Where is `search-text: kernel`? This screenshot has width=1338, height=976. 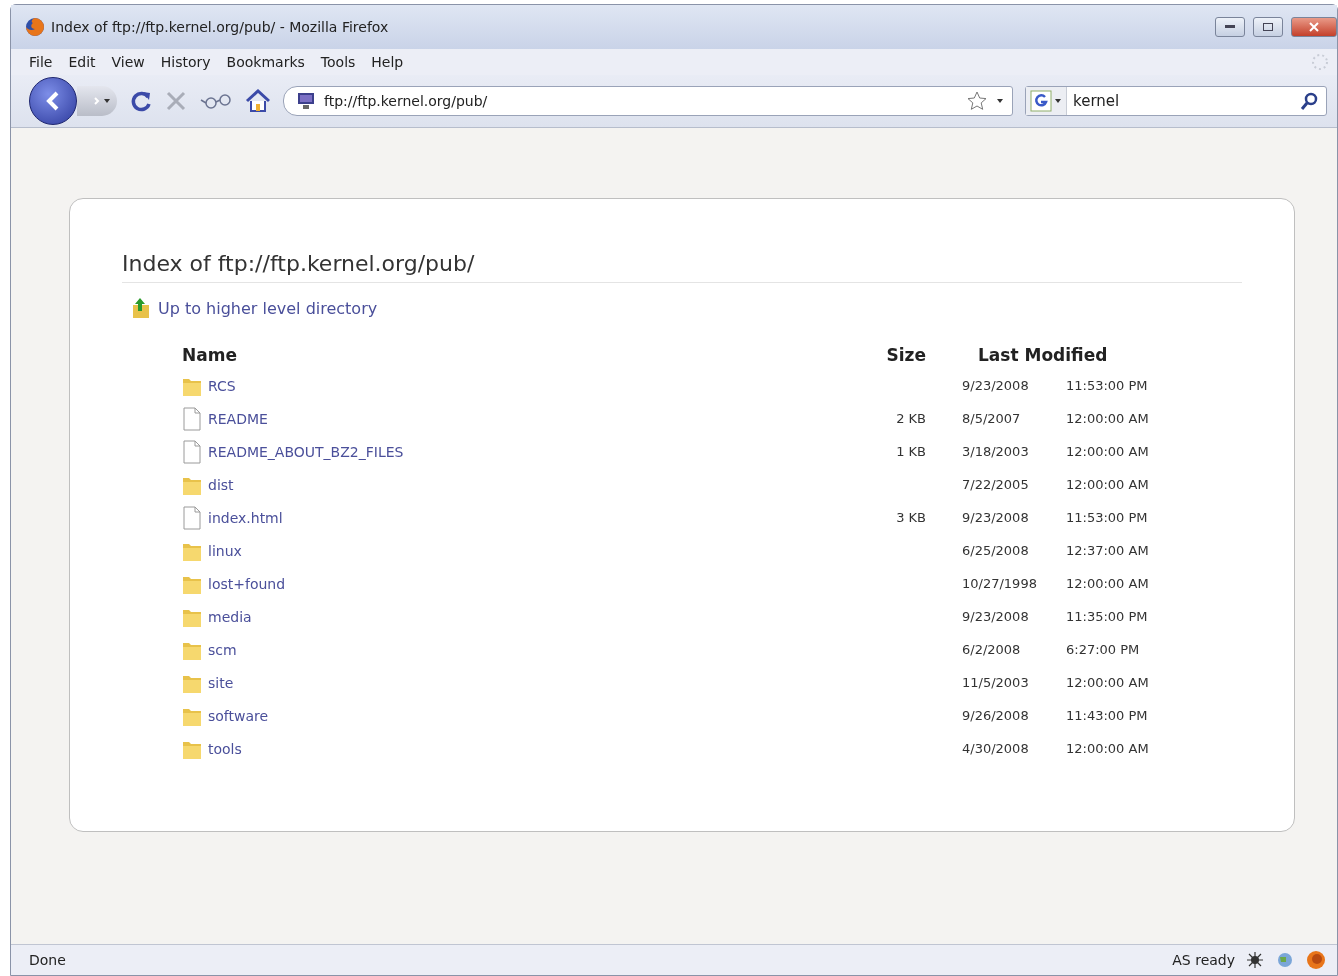 search-text: kernel is located at coordinates (1096, 101).